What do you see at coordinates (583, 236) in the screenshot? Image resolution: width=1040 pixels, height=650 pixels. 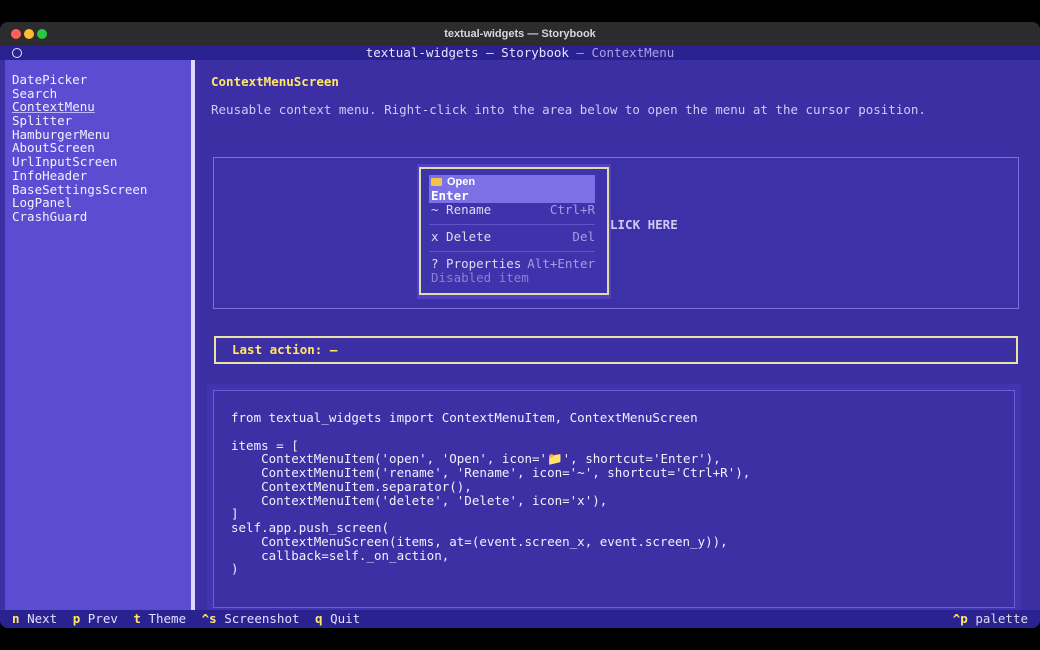 I see `menu-item-delete-shortcut: Del` at bounding box center [583, 236].